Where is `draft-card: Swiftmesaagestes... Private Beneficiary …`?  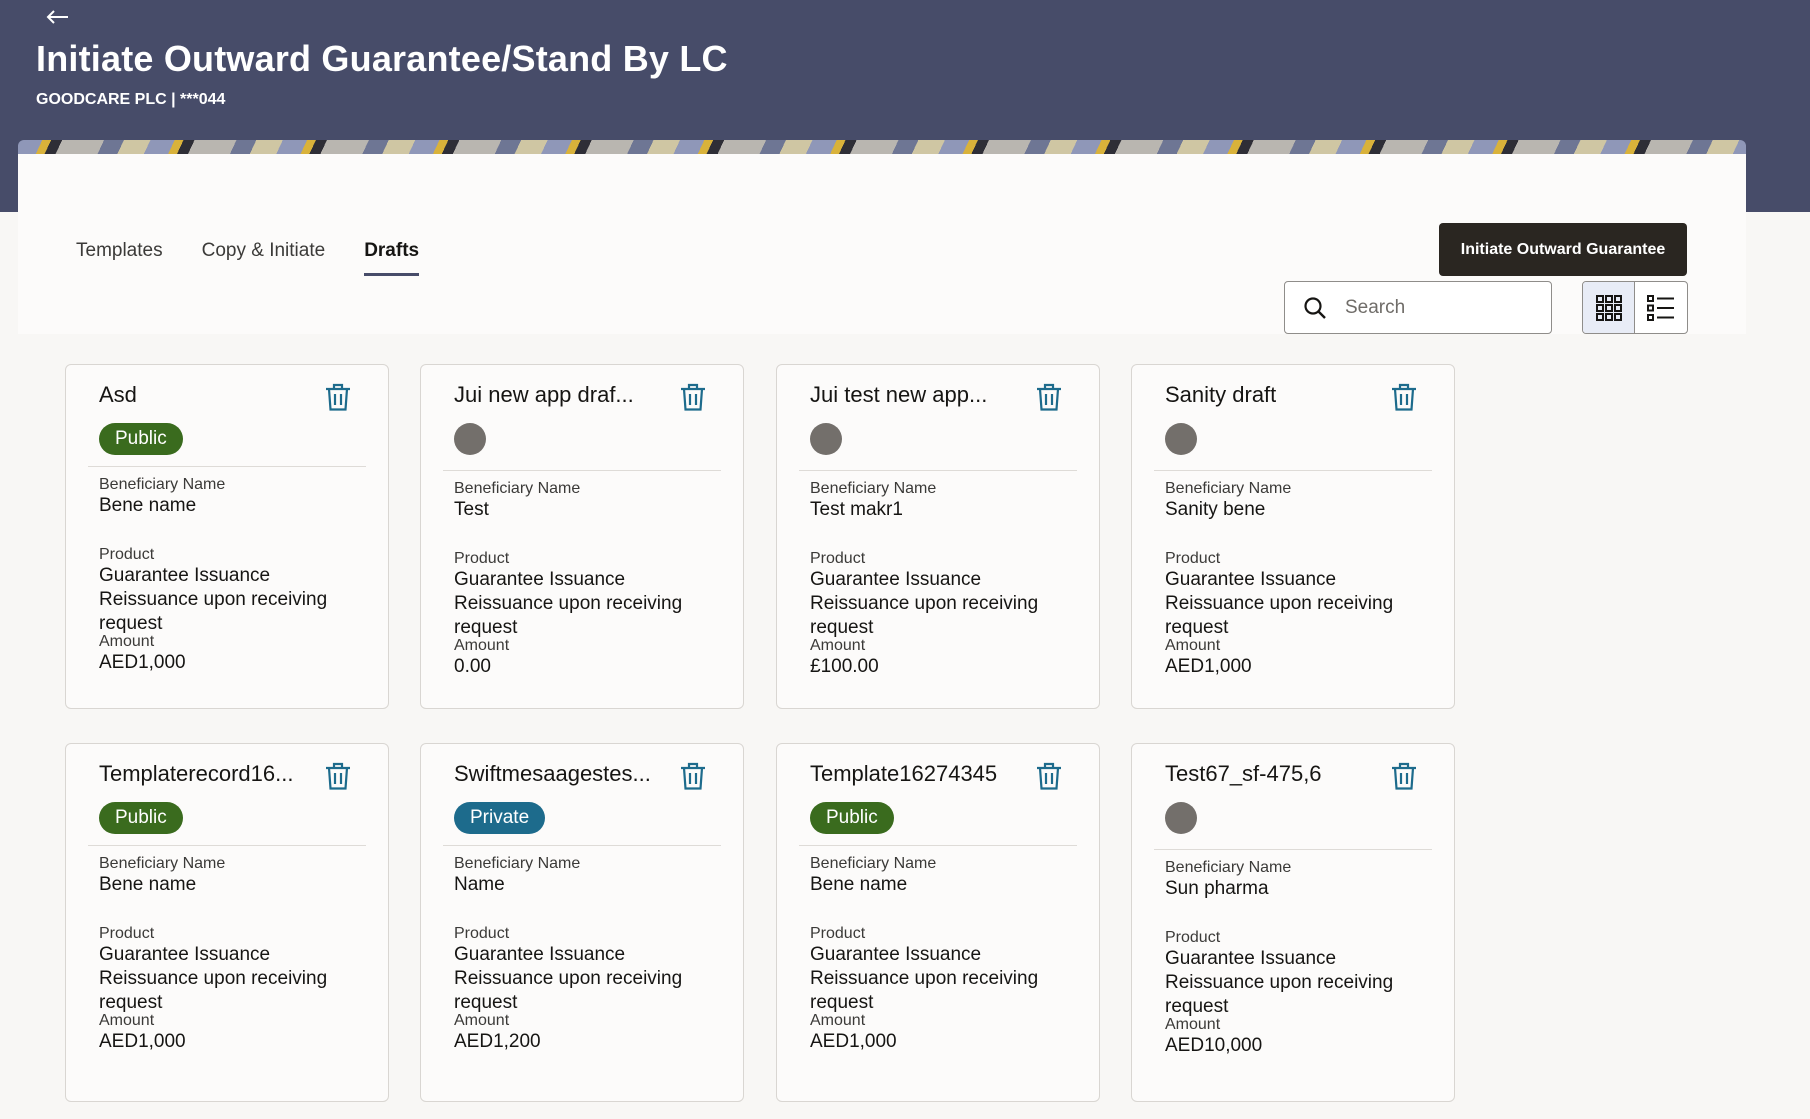 draft-card: Swiftmesaagestes... Private Beneficiary … is located at coordinates (582, 922).